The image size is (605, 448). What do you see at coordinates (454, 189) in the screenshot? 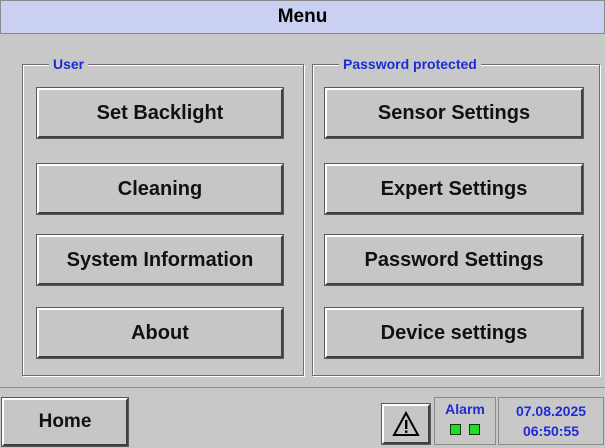
I see `expert-settings-button: Expert Settings` at bounding box center [454, 189].